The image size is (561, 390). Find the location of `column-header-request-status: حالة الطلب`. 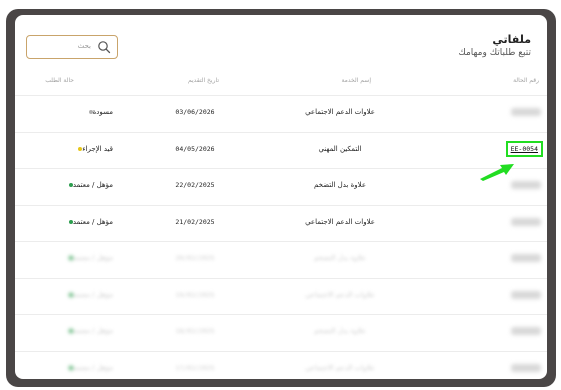

column-header-request-status: حالة الطلب is located at coordinates (59, 80).